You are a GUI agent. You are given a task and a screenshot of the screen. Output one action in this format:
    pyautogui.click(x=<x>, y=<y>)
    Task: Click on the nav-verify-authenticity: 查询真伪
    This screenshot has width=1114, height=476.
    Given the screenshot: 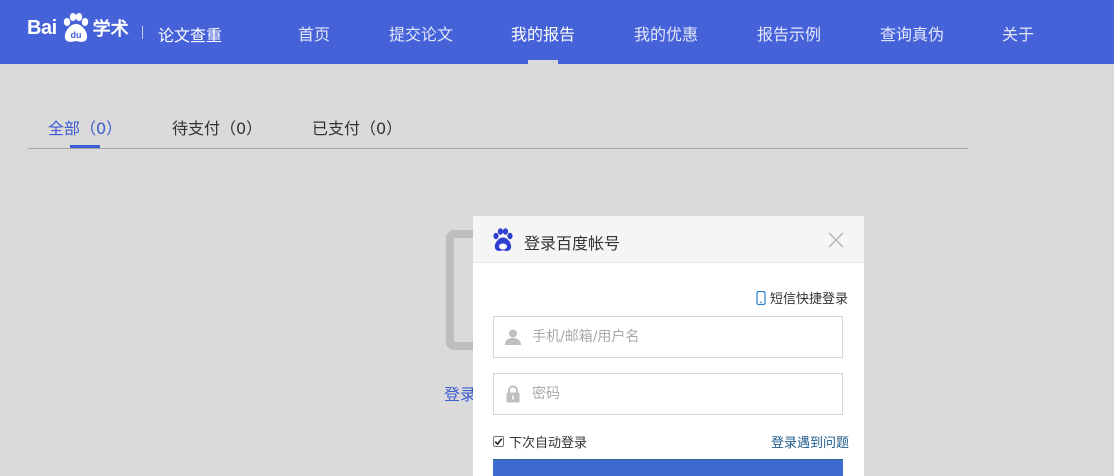 What is the action you would take?
    pyautogui.click(x=912, y=33)
    